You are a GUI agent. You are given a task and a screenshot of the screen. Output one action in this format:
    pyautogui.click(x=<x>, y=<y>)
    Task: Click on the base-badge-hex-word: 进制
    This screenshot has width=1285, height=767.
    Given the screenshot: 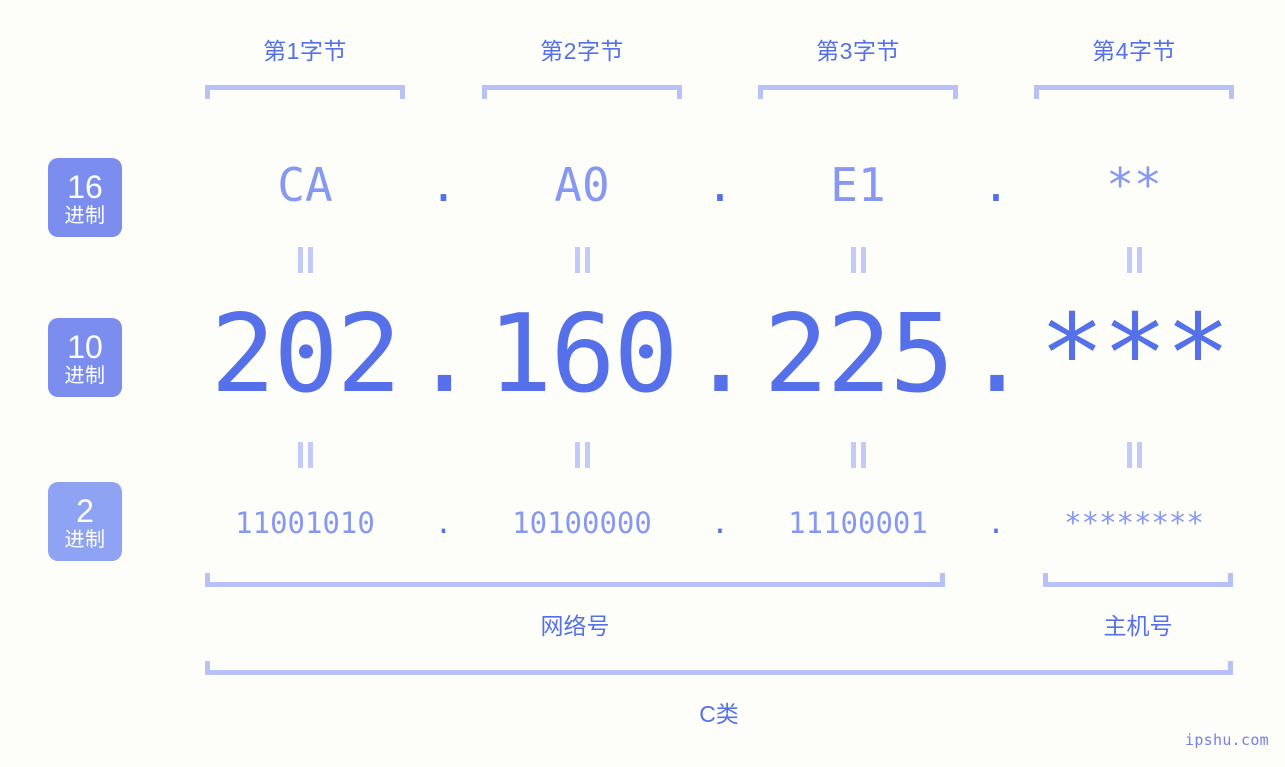 What is the action you would take?
    pyautogui.click(x=85, y=215)
    